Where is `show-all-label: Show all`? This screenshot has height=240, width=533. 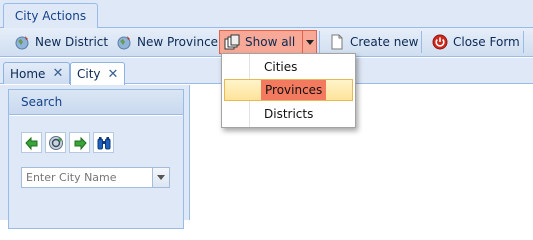 show-all-label: Show all is located at coordinates (270, 42).